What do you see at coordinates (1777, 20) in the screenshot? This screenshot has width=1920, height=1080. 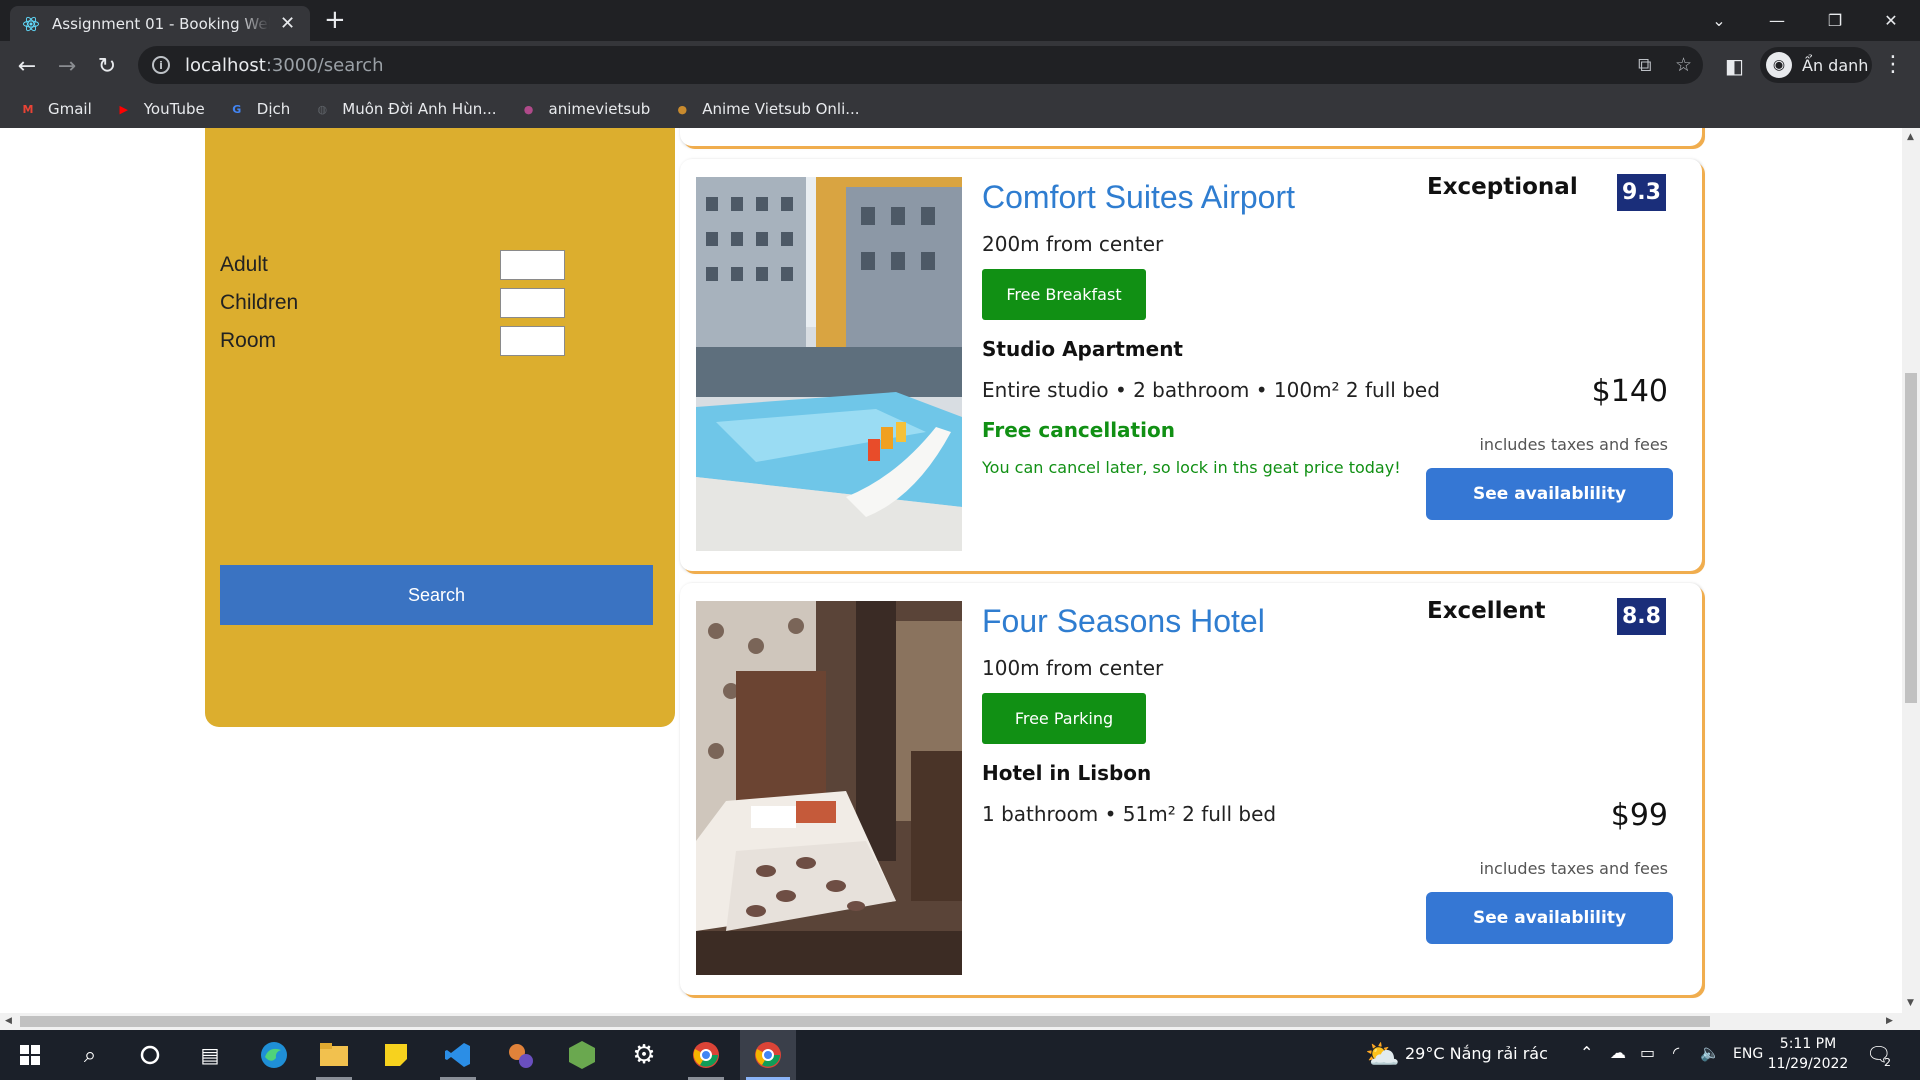 I see `minimize-button: —` at bounding box center [1777, 20].